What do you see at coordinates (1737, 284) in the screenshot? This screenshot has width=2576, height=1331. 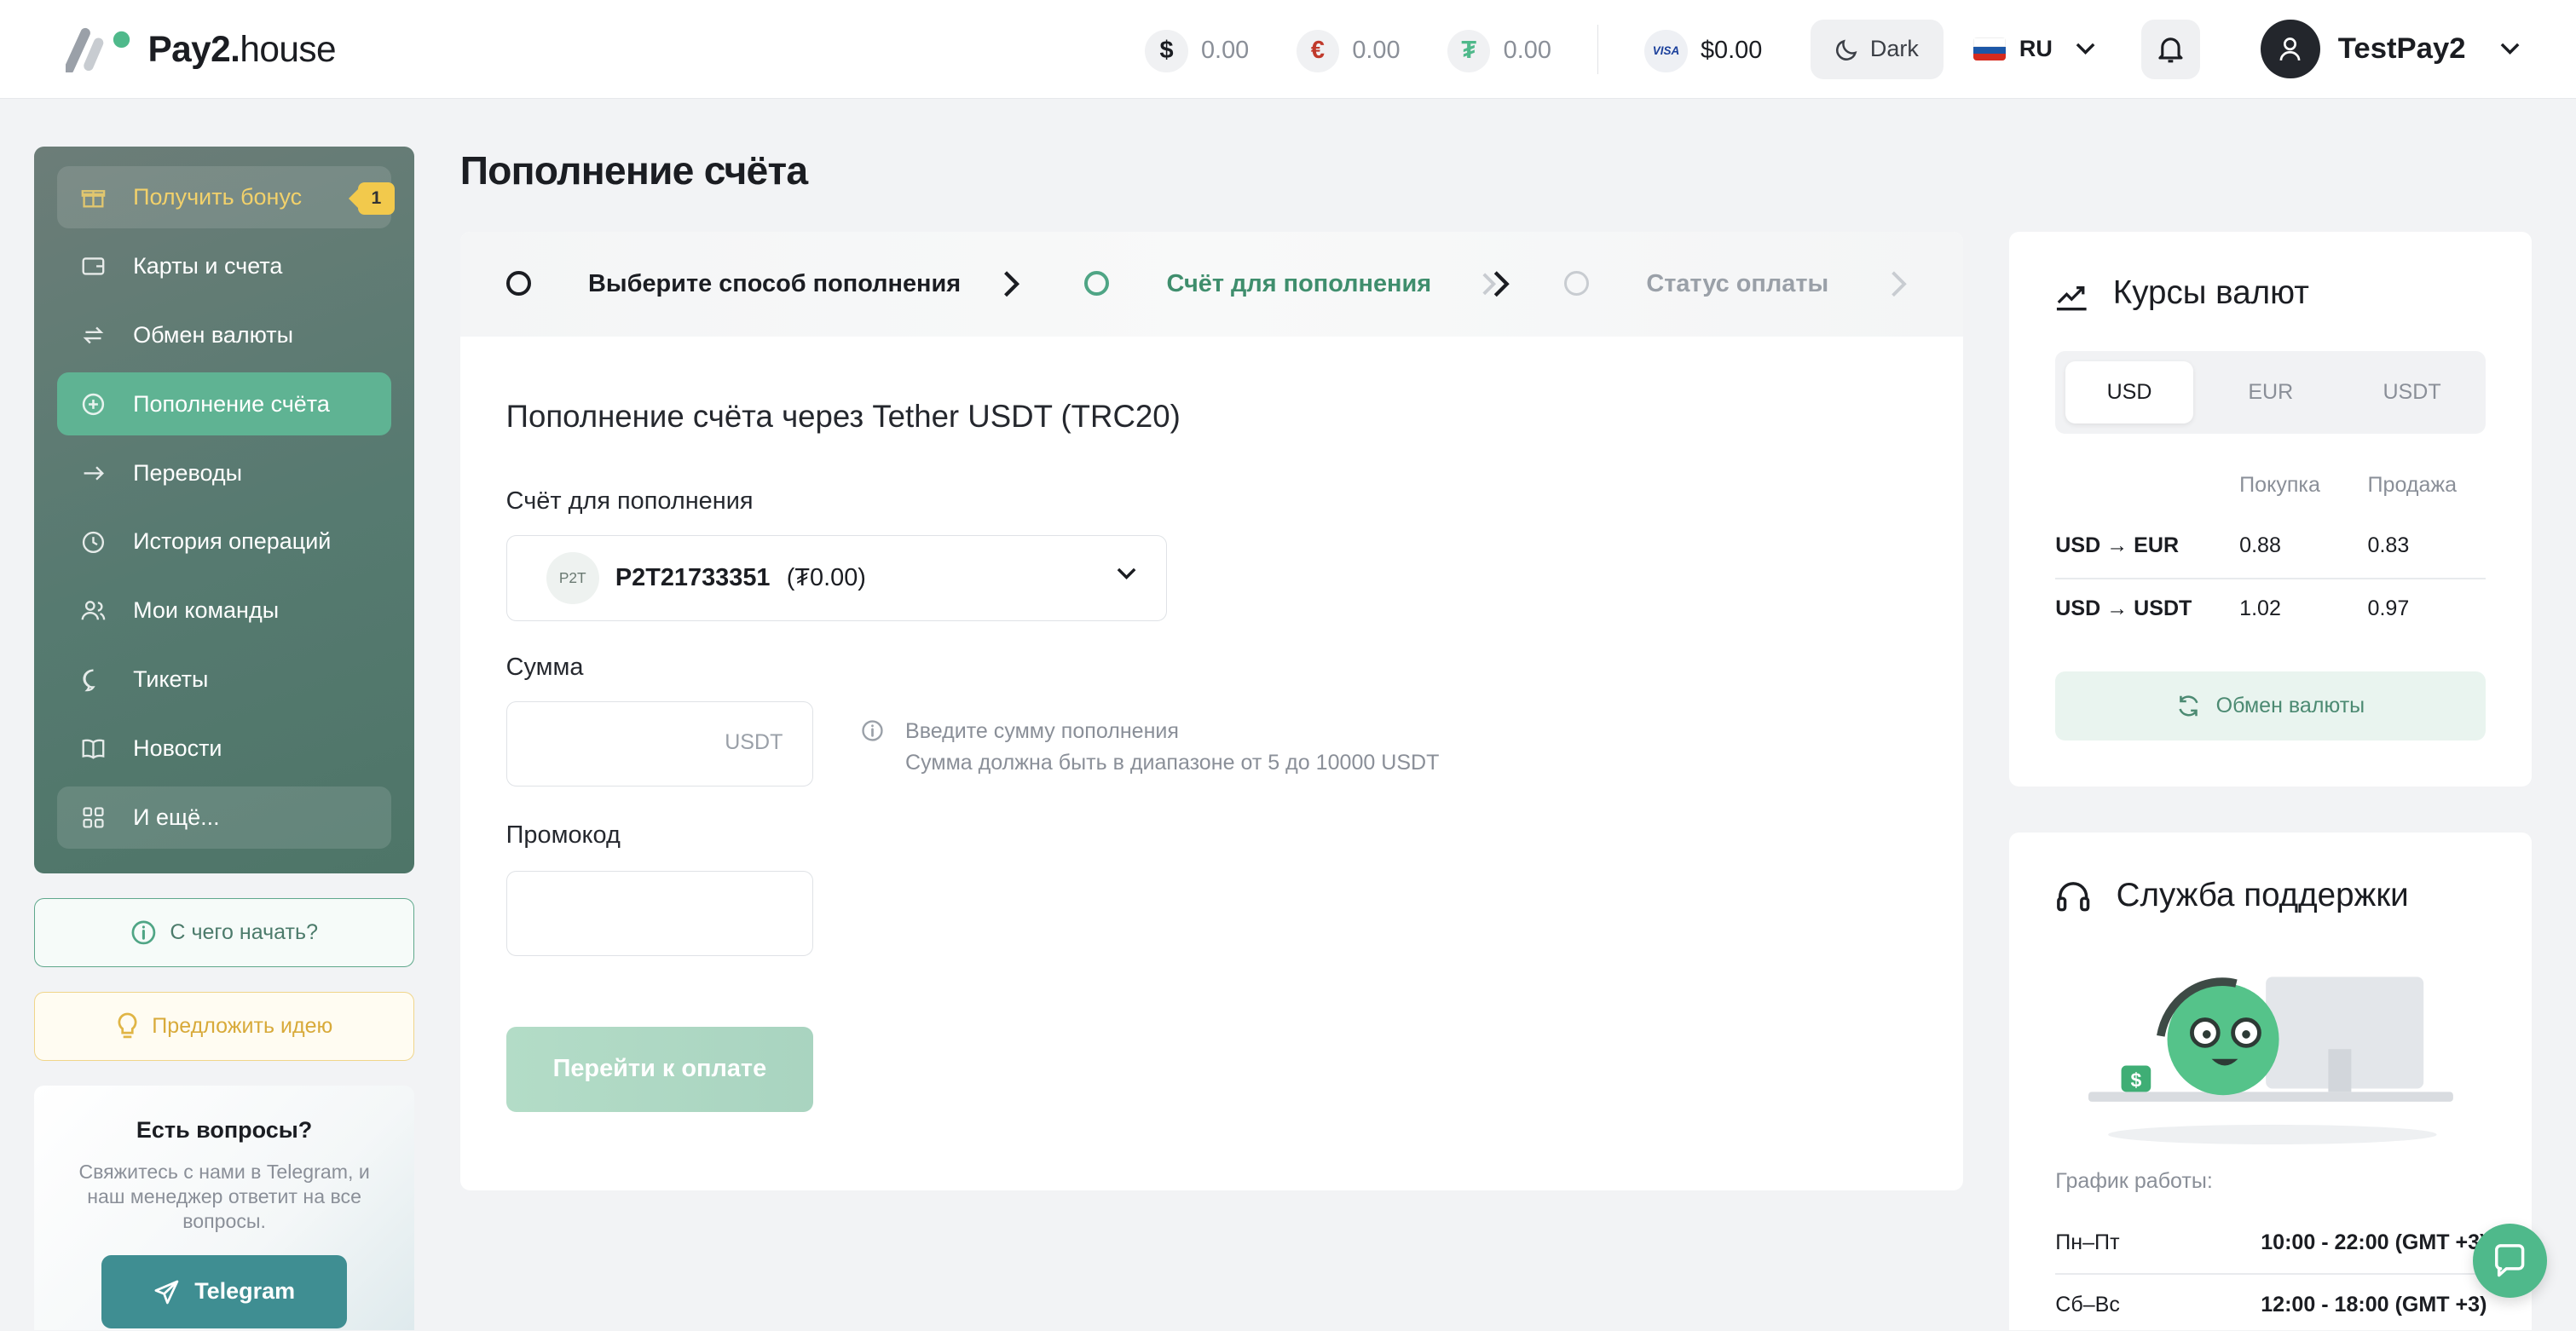 I see `step-3: Статус оплаты` at bounding box center [1737, 284].